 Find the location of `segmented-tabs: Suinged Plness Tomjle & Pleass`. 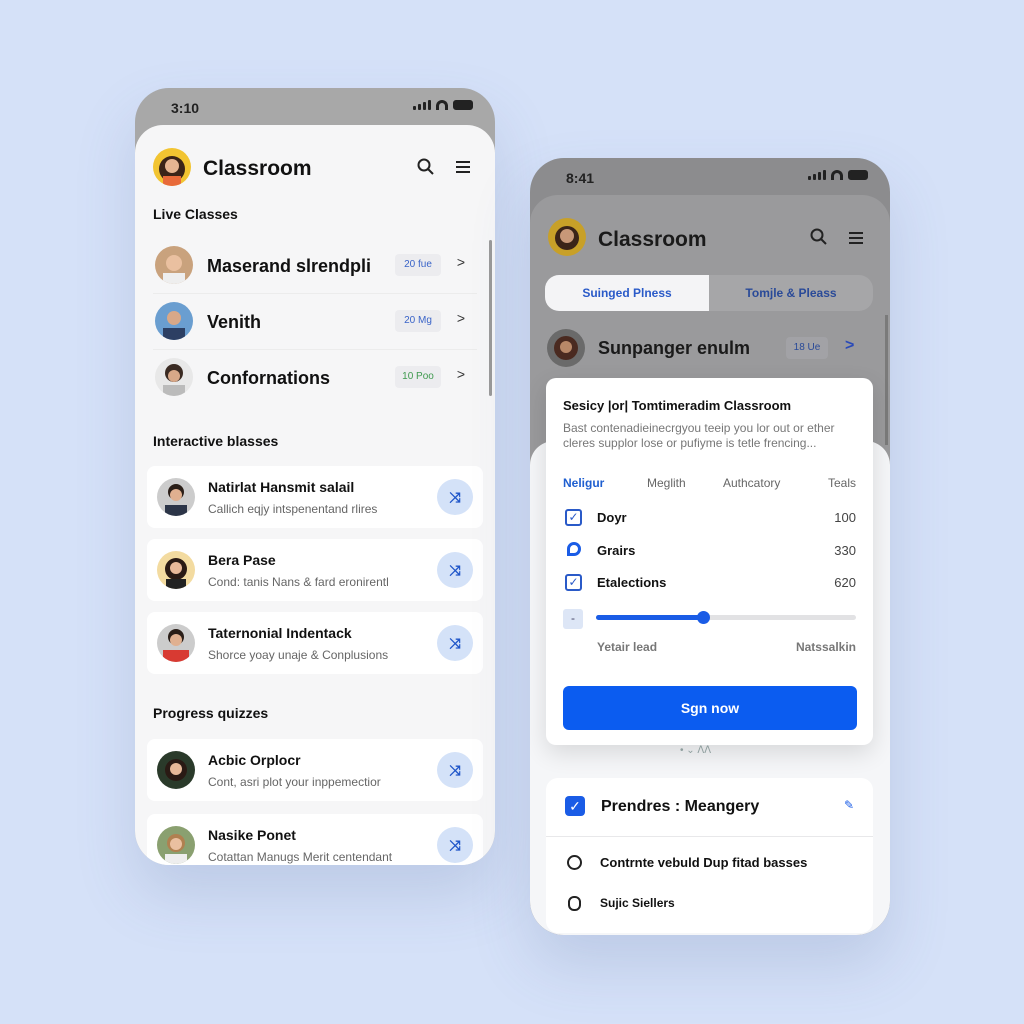

segmented-tabs: Suinged Plness Tomjle & Pleass is located at coordinates (709, 293).